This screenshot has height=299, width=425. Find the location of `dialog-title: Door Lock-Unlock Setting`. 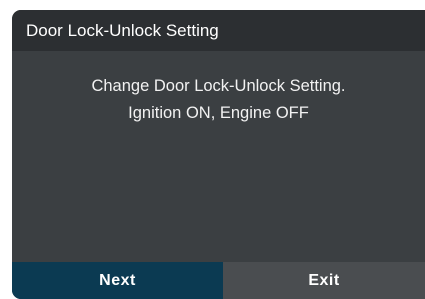

dialog-title: Door Lock-Unlock Setting is located at coordinates (122, 30).